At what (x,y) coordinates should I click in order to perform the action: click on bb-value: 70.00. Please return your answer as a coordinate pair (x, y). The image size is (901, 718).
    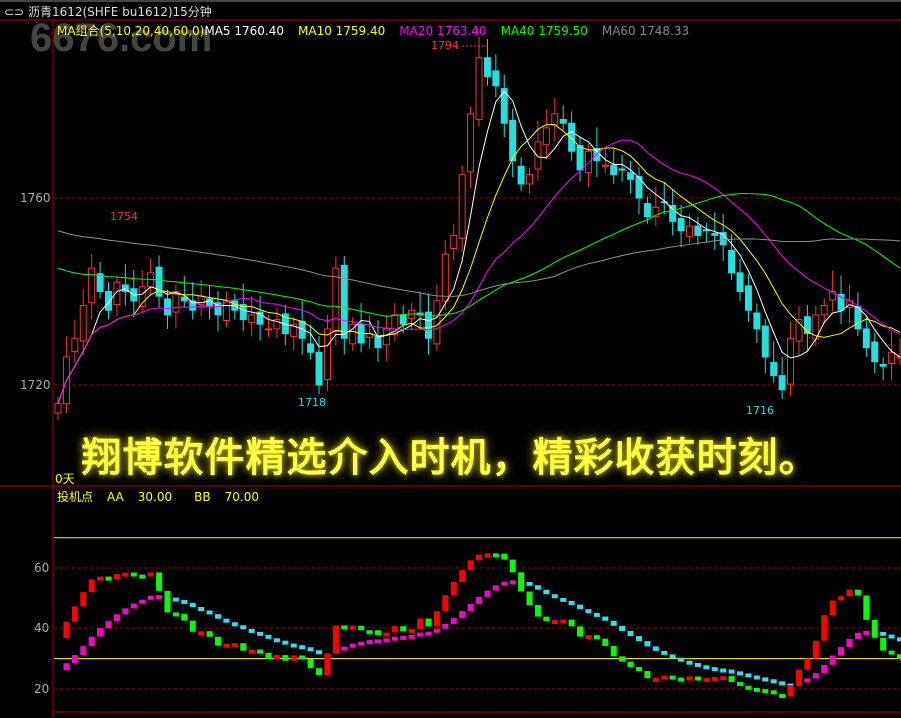
    Looking at the image, I should click on (241, 497).